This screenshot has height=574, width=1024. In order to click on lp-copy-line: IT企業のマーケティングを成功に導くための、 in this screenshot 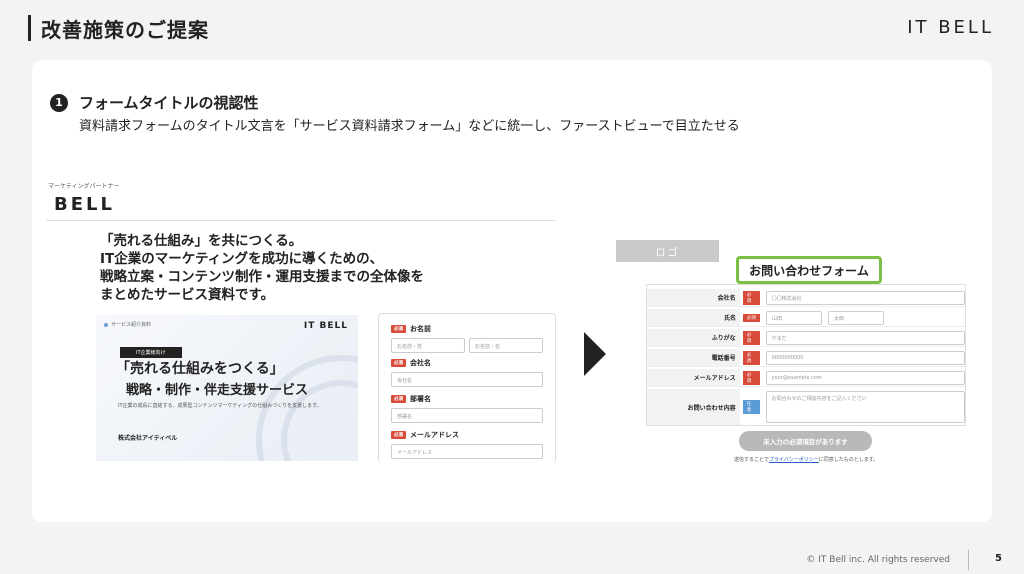, I will do `click(242, 259)`.